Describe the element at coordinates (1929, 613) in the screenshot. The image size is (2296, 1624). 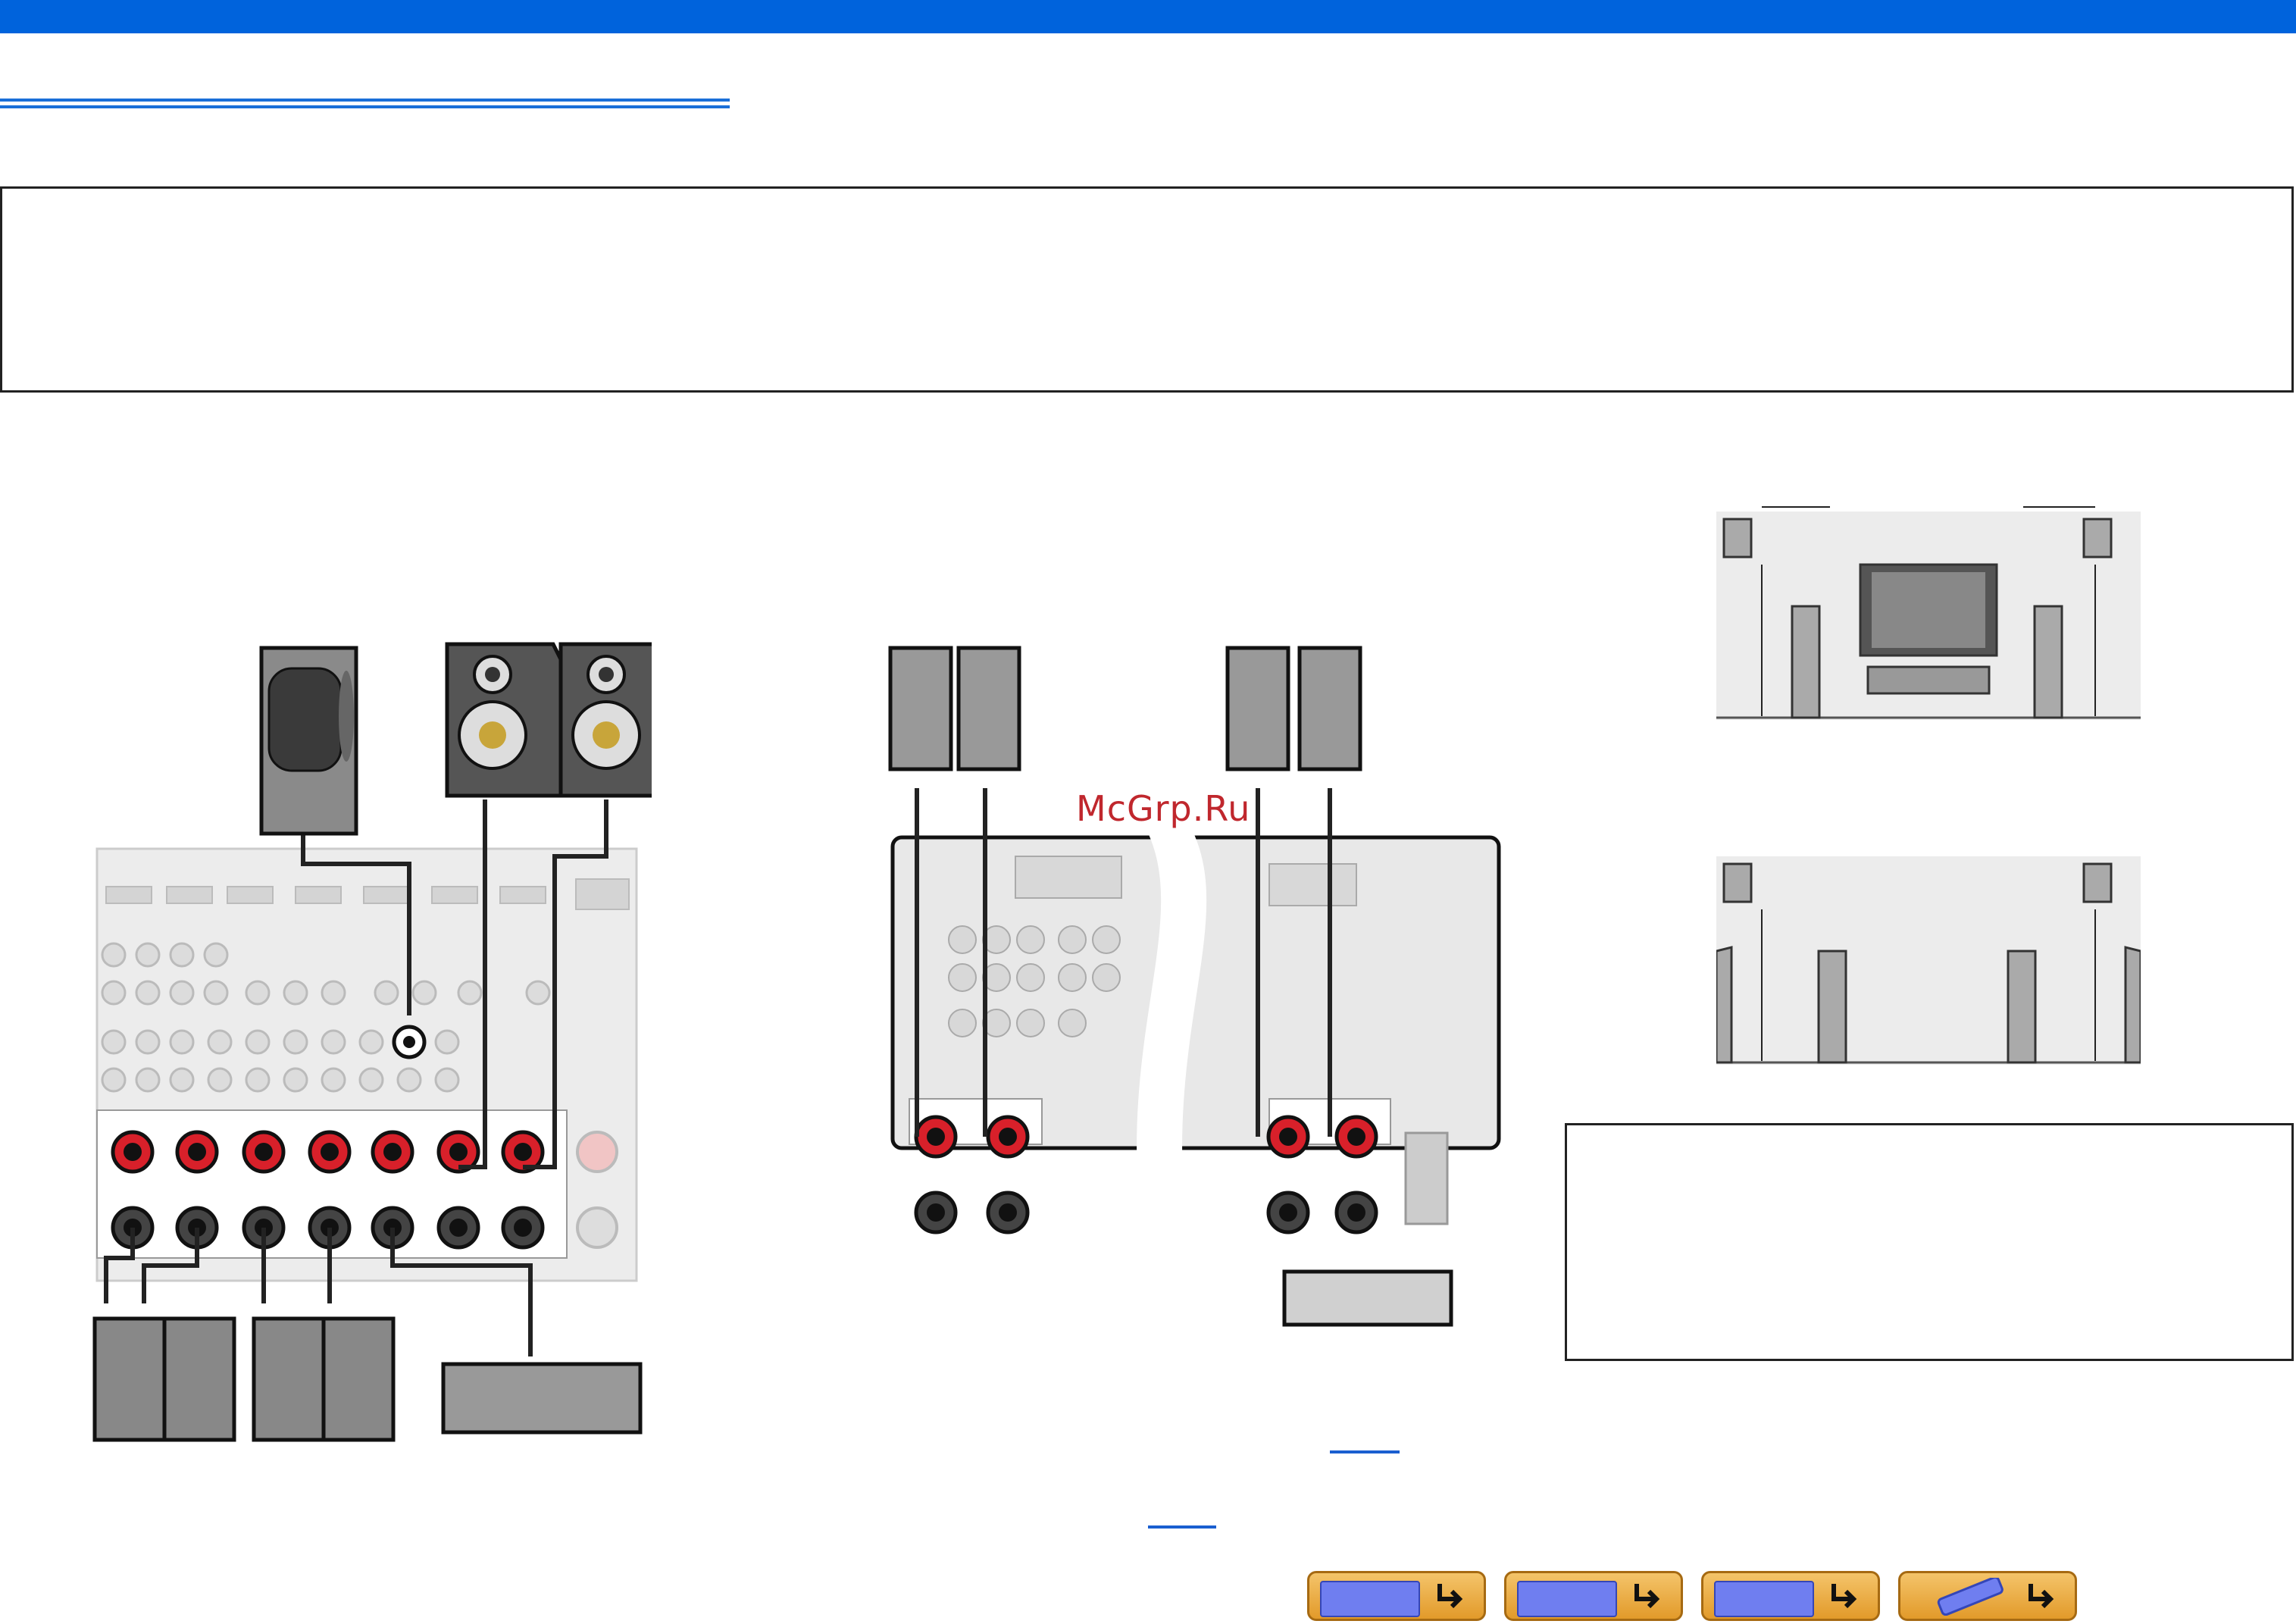
I see `placement-diagram-front` at that location.